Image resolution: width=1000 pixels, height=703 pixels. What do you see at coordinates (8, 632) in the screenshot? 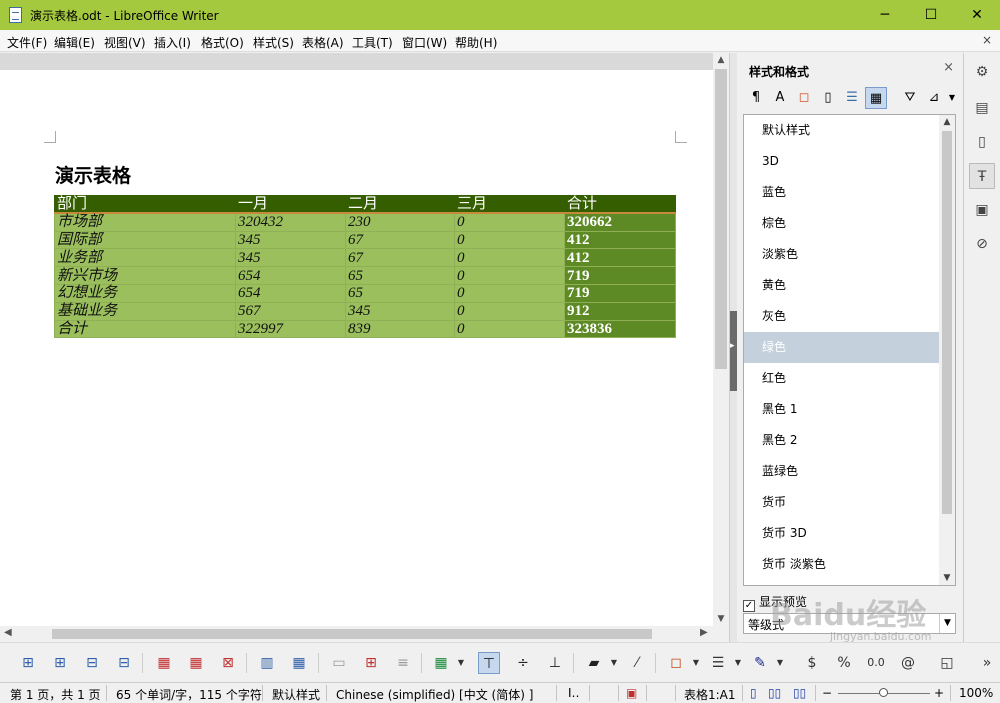
I see `scroll-left-icon: ◀` at bounding box center [8, 632].